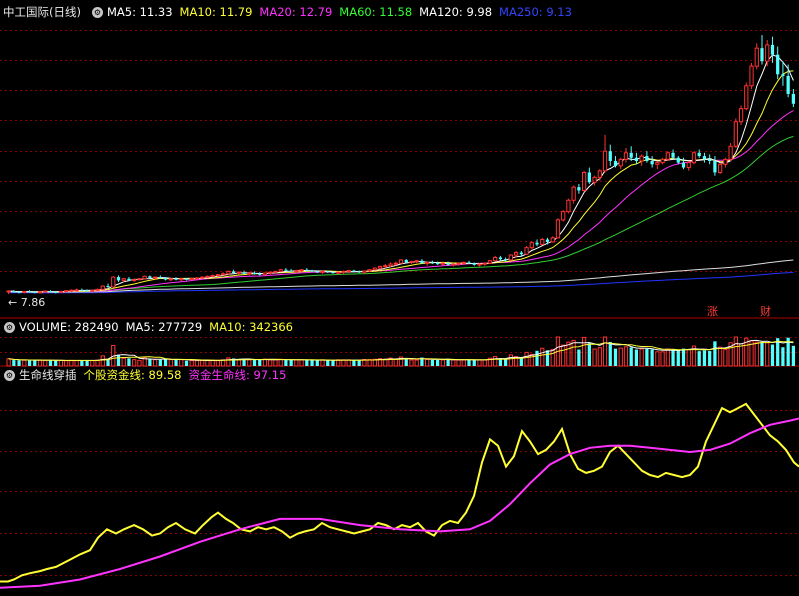 The width and height of the screenshot is (799, 596). Describe the element at coordinates (765, 311) in the screenshot. I see `finance-badge: 财` at that location.